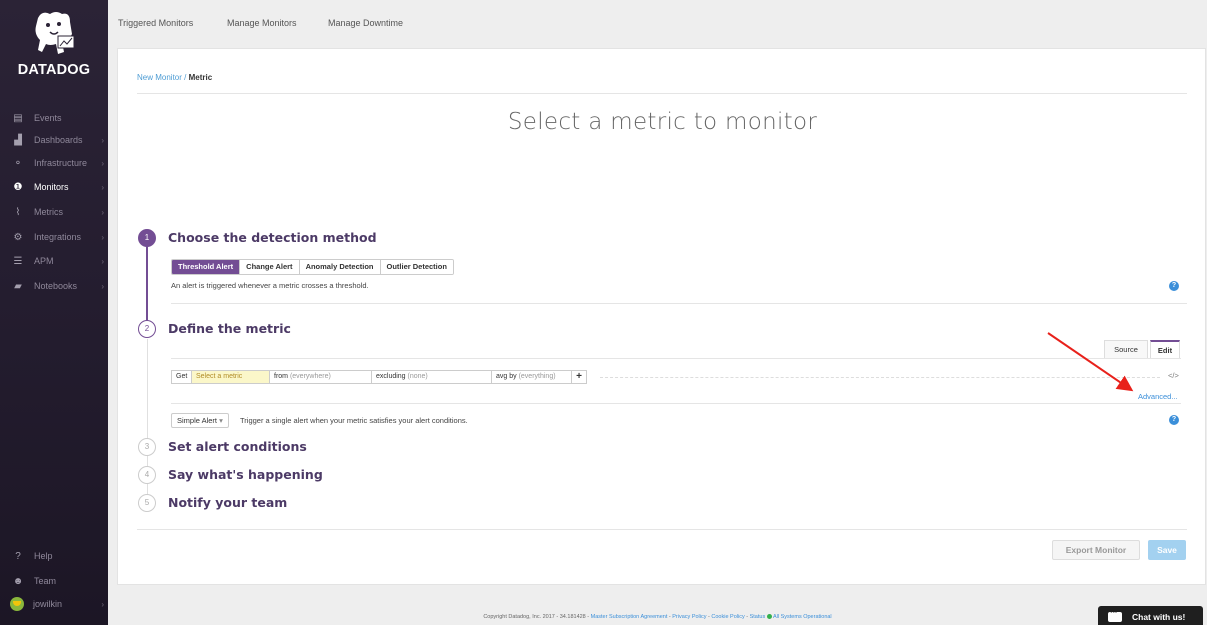  What do you see at coordinates (18, 261) in the screenshot?
I see `apm-icon: ☰` at bounding box center [18, 261].